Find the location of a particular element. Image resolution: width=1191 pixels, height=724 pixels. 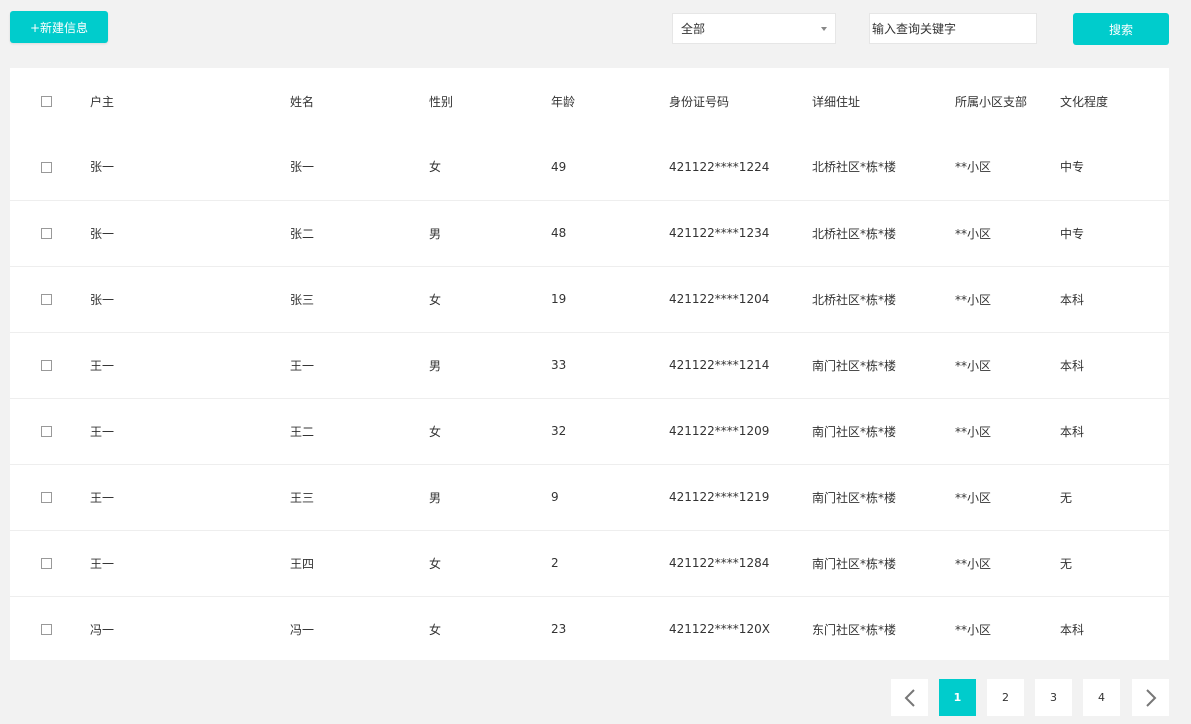

table-row: 王一 王三 男 9 421122****1219 南门社区*栋*楼 **小区 无 is located at coordinates (589, 497).